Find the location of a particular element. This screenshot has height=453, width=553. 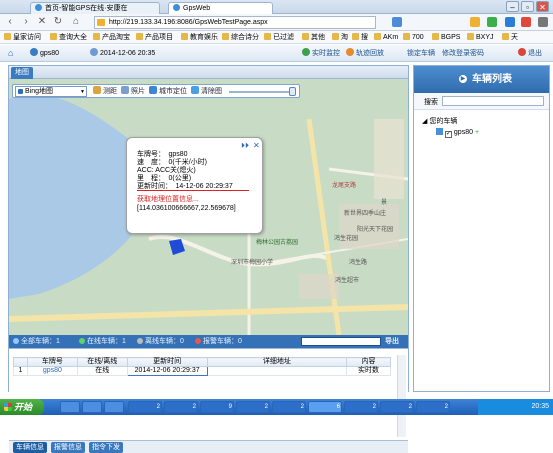

bookmark-item: BGPS is located at coordinates (446, 37).